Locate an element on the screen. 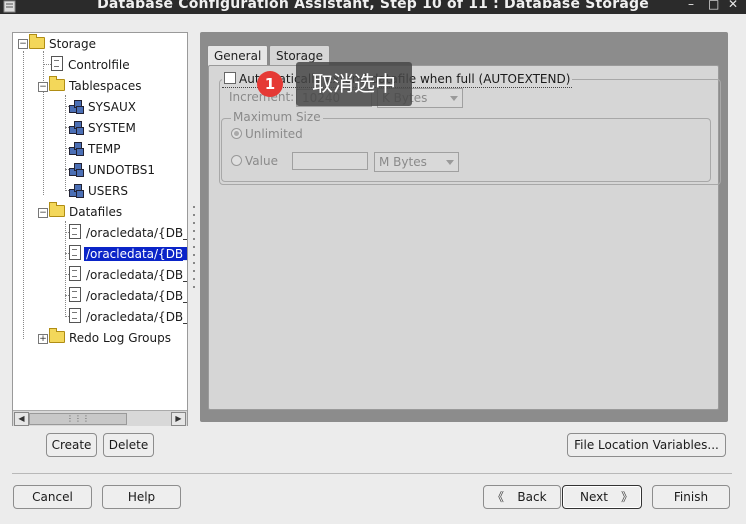 The width and height of the screenshot is (746, 524). delete-button: Delete is located at coordinates (128, 445).